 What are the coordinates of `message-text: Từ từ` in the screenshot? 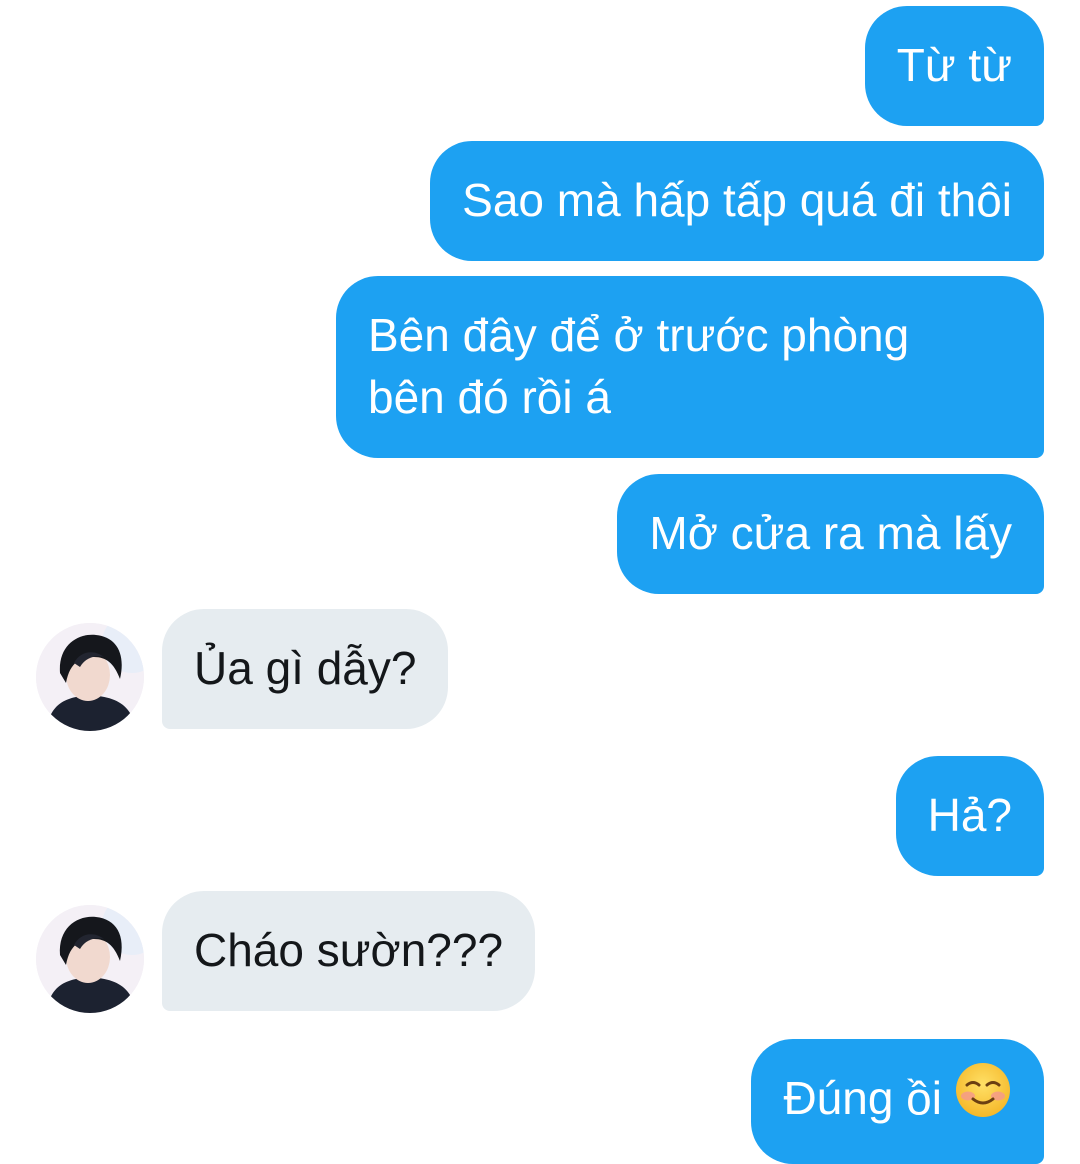 It's located at (954, 65).